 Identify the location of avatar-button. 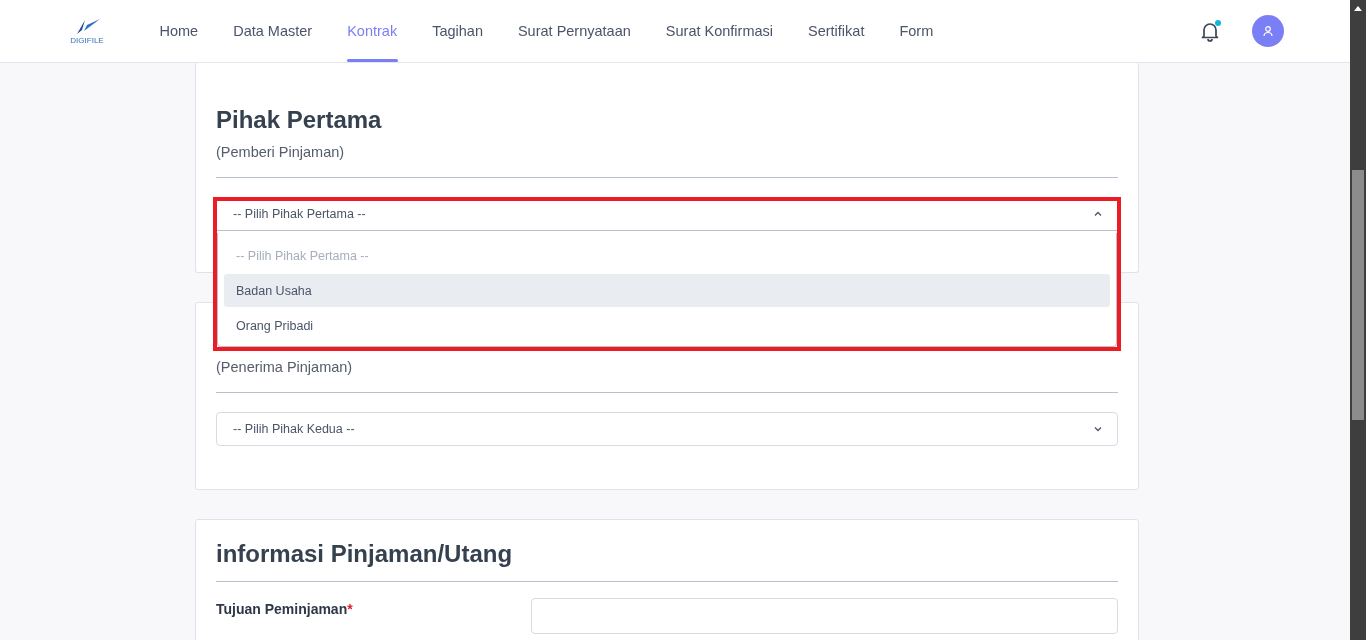
(1268, 31).